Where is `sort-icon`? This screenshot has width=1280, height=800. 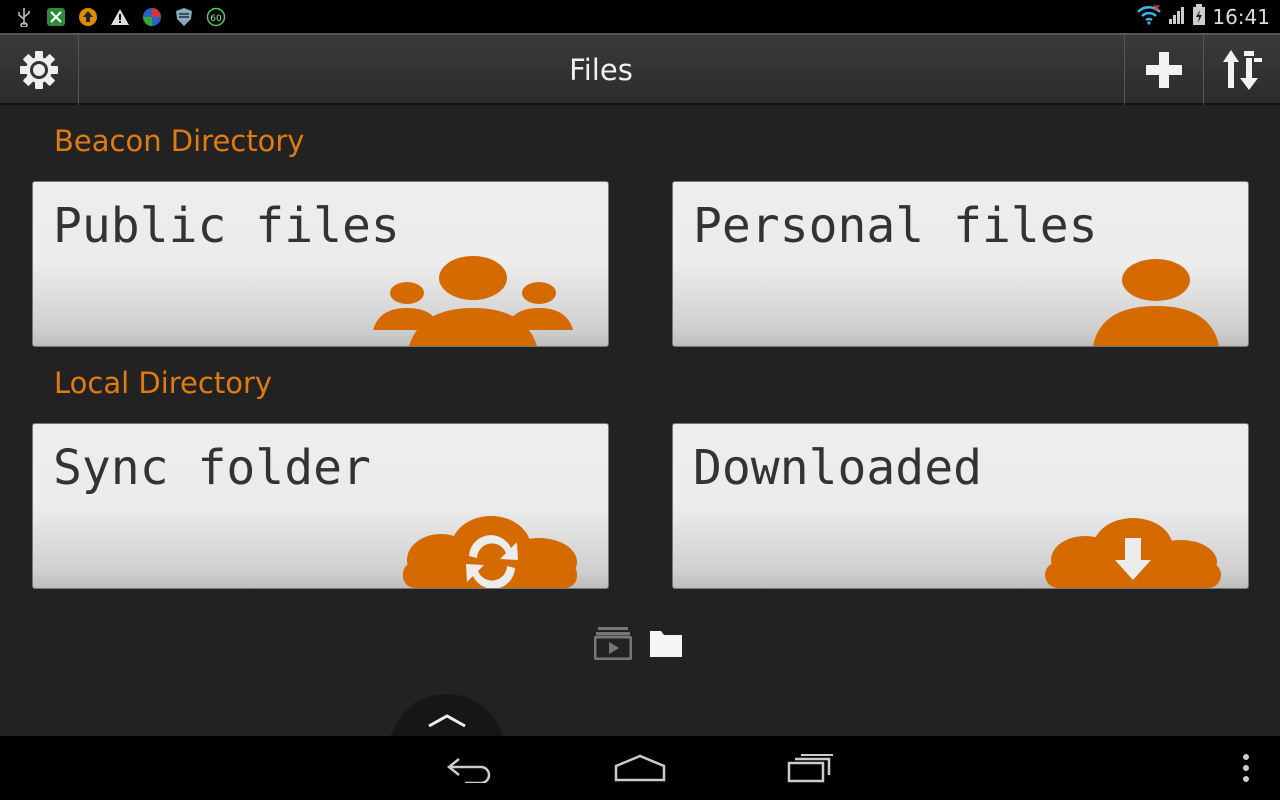 sort-icon is located at coordinates (1242, 70).